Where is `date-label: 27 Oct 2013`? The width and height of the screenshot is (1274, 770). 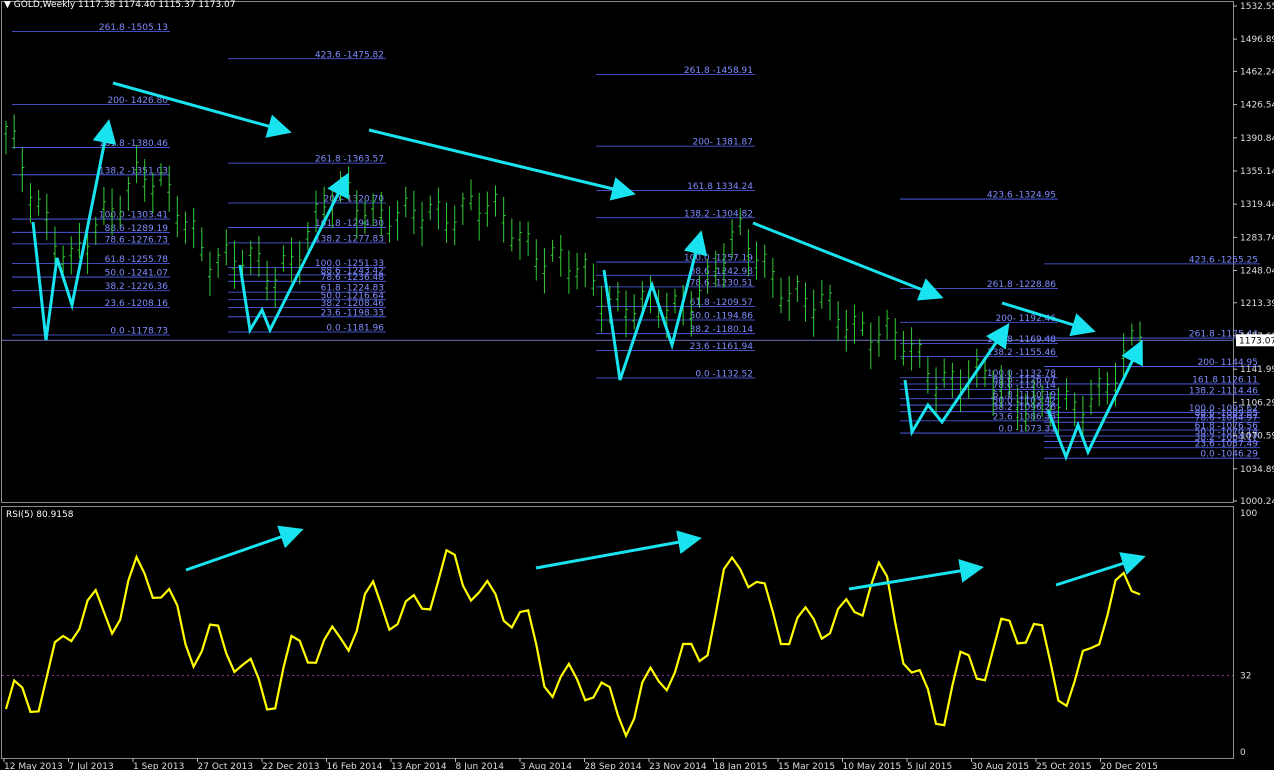 date-label: 27 Oct 2013 is located at coordinates (226, 766).